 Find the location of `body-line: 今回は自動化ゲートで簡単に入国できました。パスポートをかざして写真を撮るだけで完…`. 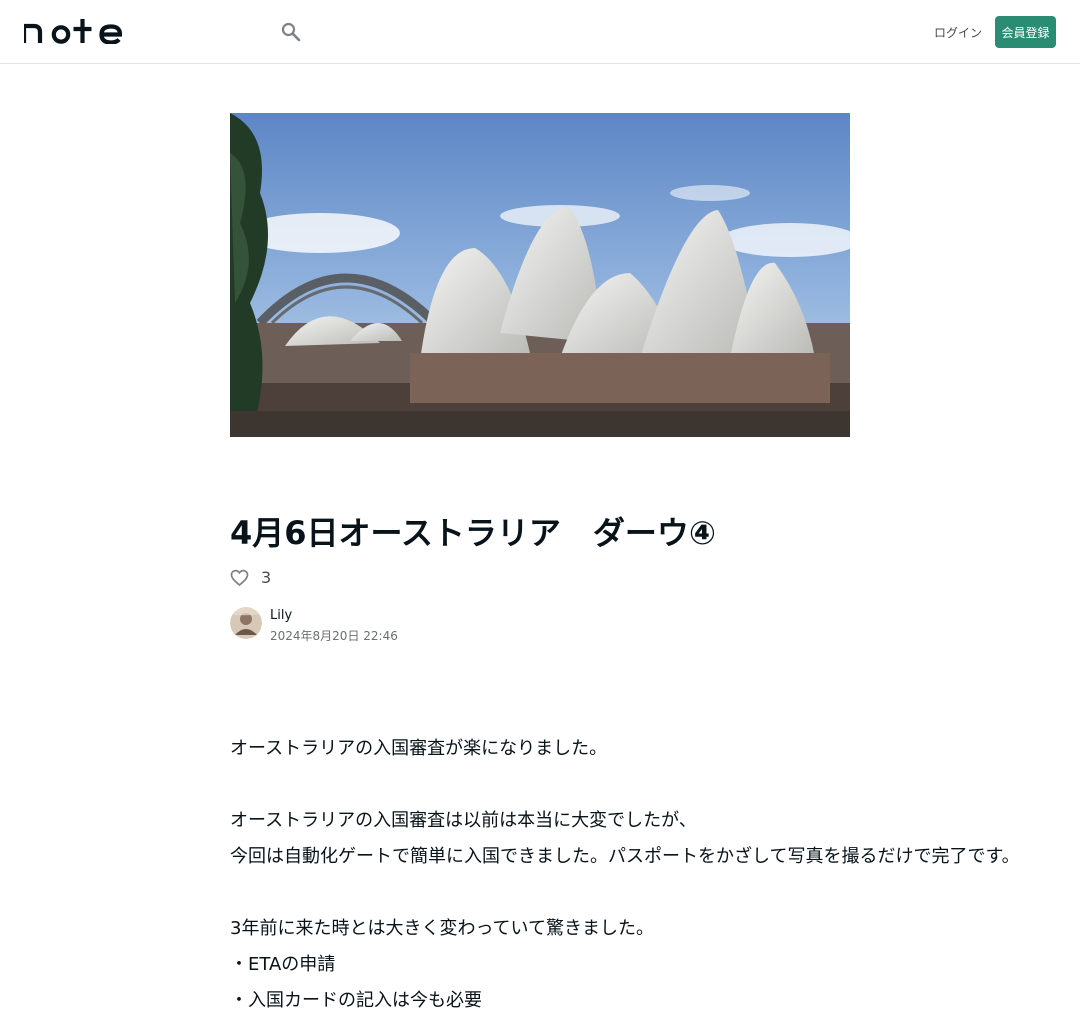

body-line: 今回は自動化ゲートで簡単に入国できました。パスポートをかざして写真を撮るだけで完… is located at coordinates (625, 856).